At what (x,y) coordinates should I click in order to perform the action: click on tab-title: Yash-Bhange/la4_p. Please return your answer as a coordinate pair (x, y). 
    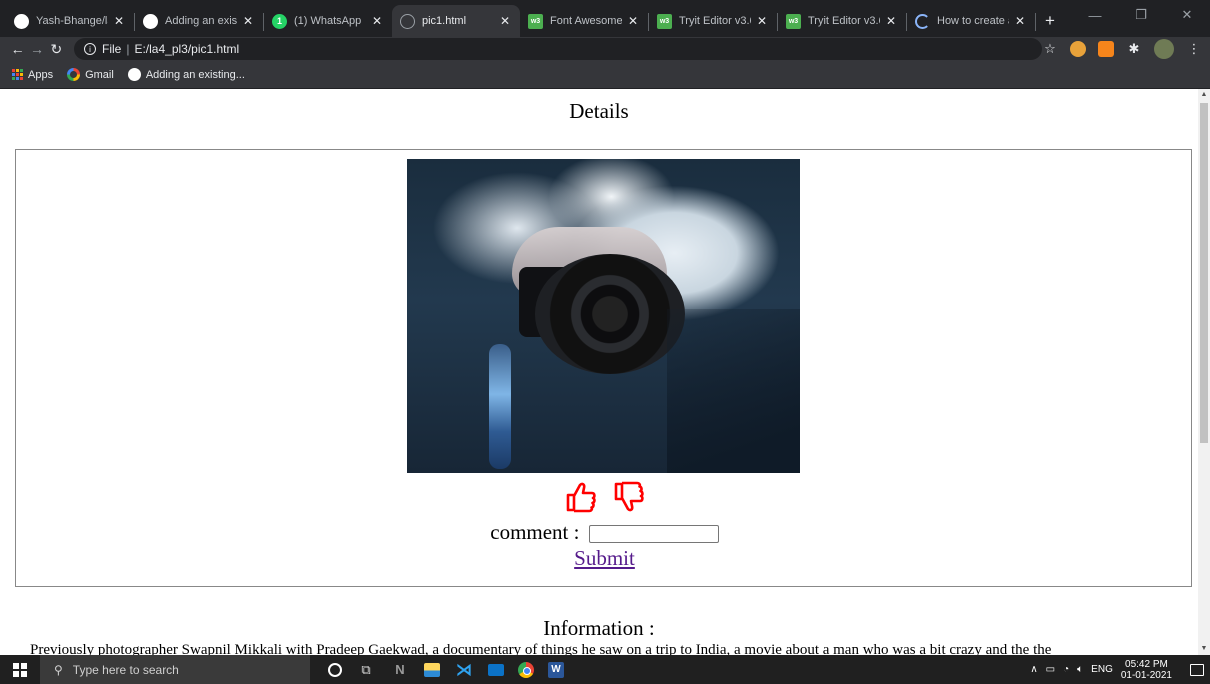
    Looking at the image, I should click on (72, 21).